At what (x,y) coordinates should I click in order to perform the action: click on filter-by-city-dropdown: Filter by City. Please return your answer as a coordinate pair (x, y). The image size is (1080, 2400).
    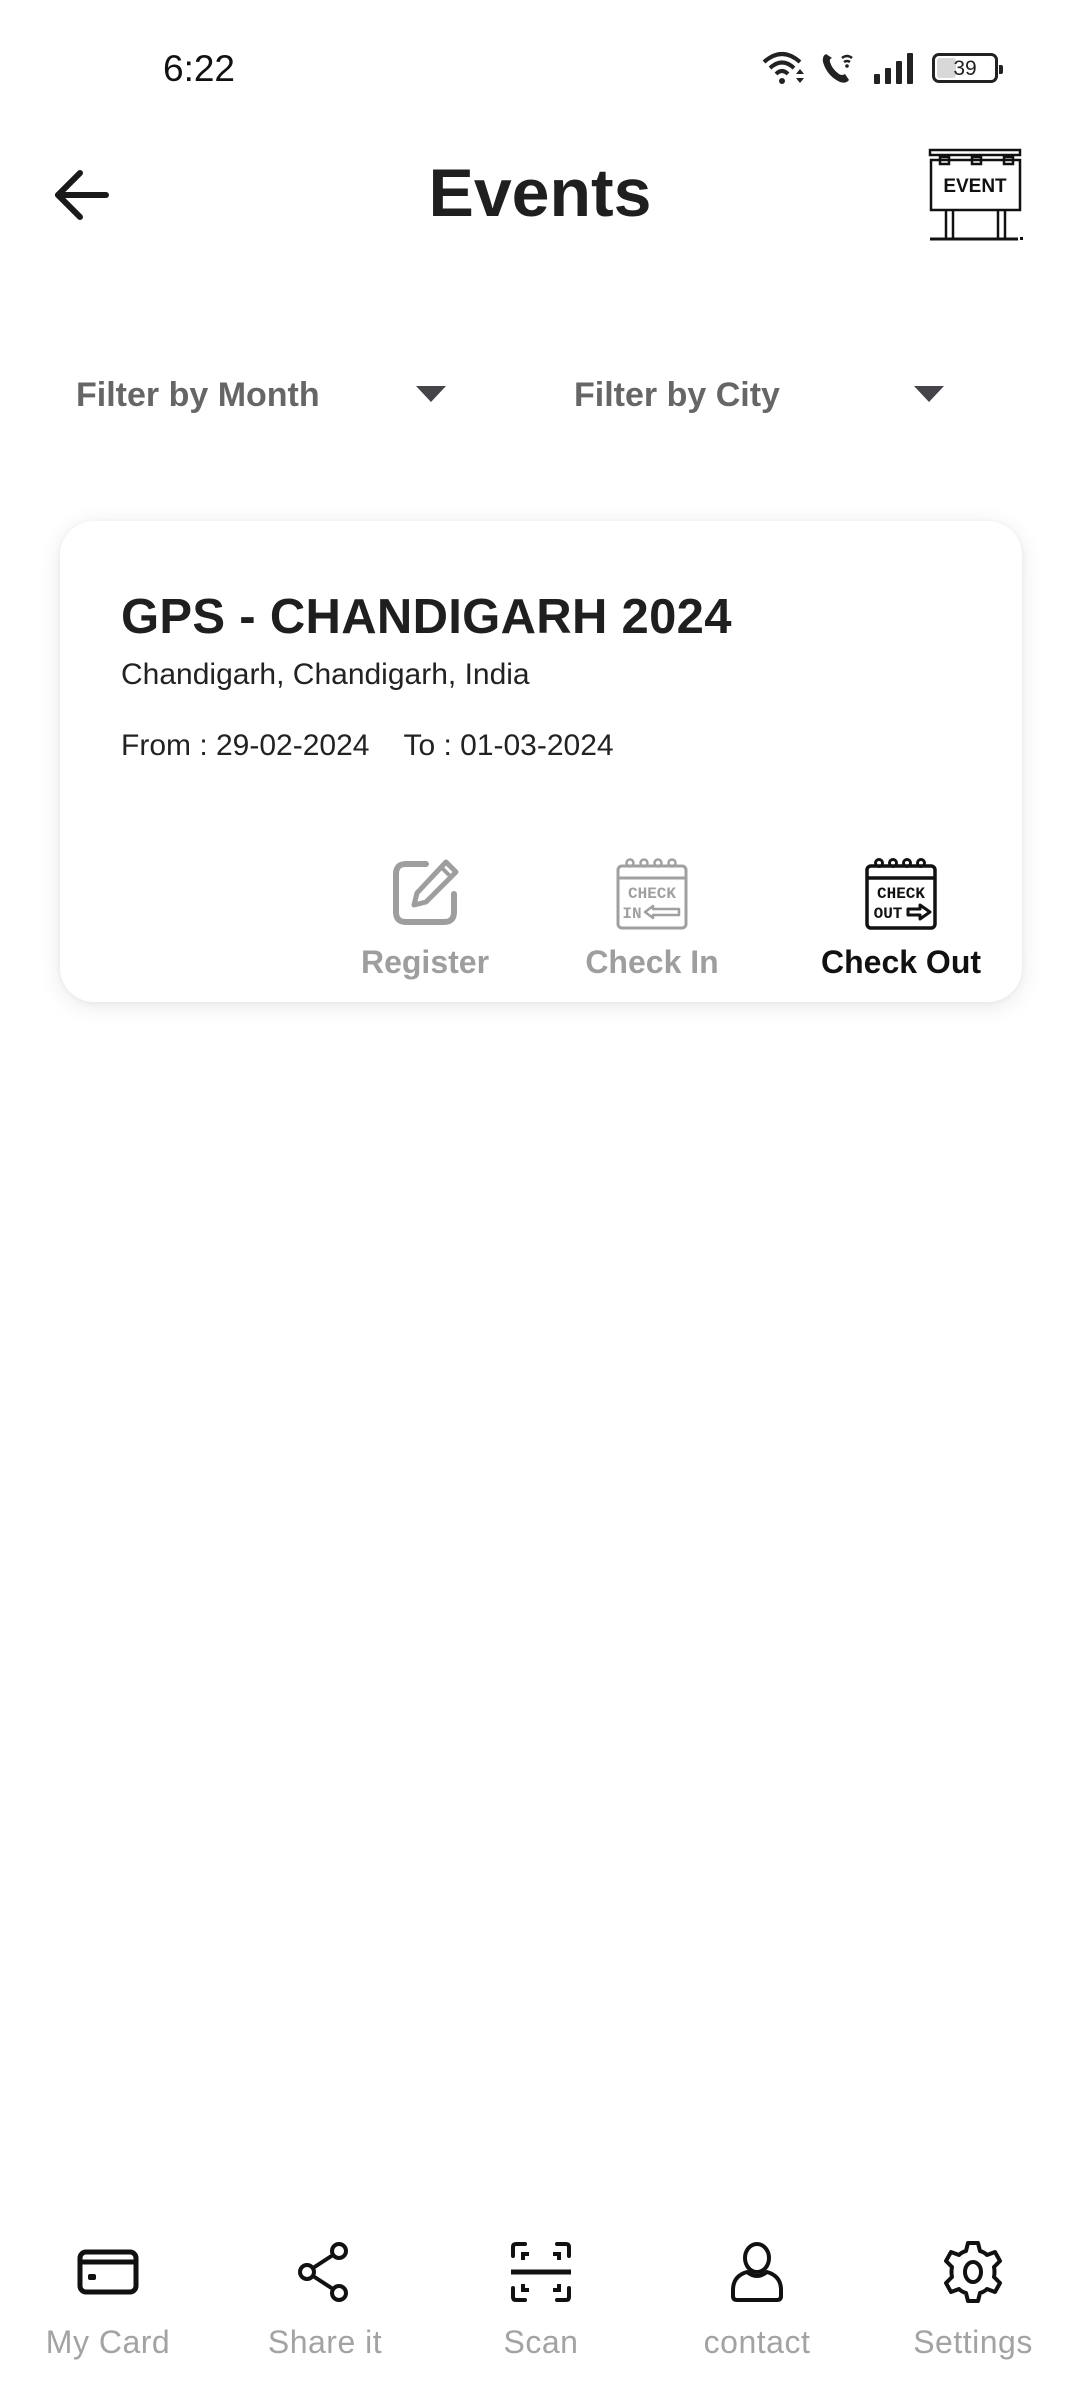
    Looking at the image, I should click on (759, 395).